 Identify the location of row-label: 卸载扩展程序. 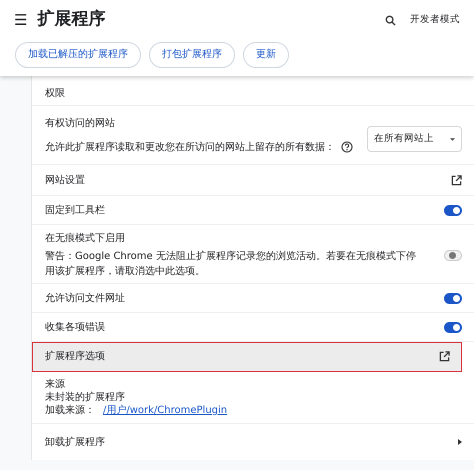
(75, 443).